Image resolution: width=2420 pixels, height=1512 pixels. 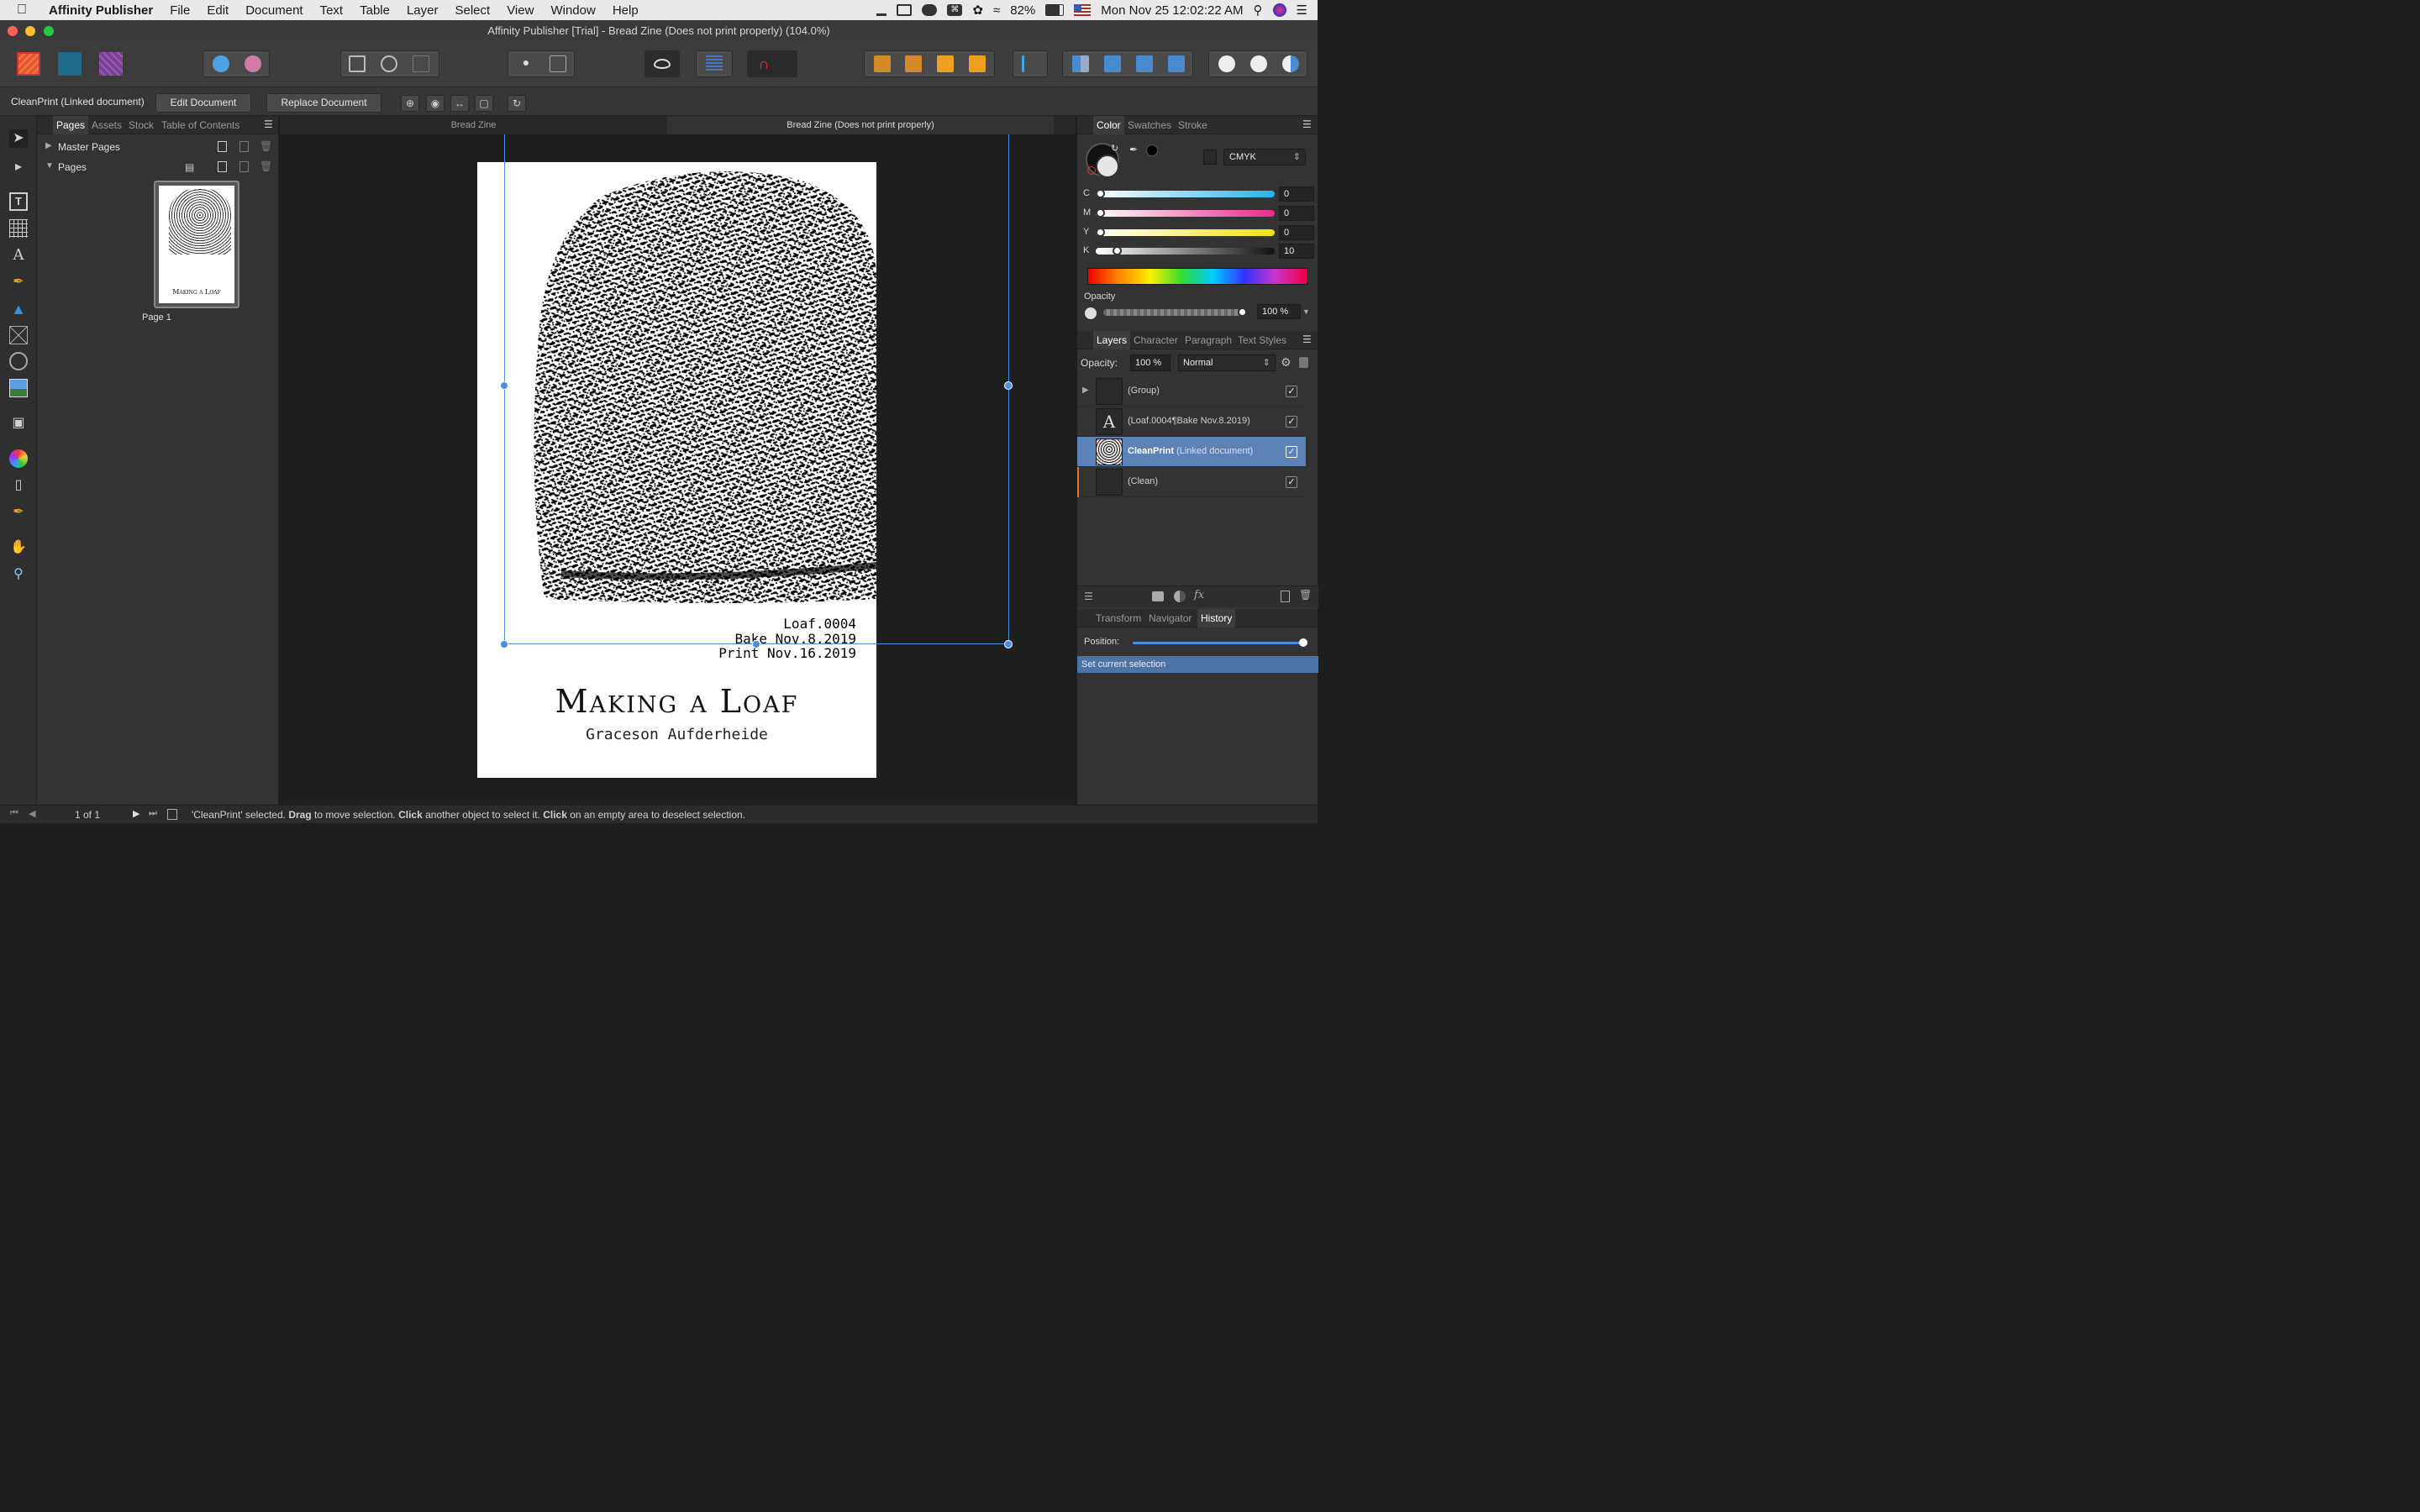 I want to click on pin-icon: ●, so click(x=526, y=63).